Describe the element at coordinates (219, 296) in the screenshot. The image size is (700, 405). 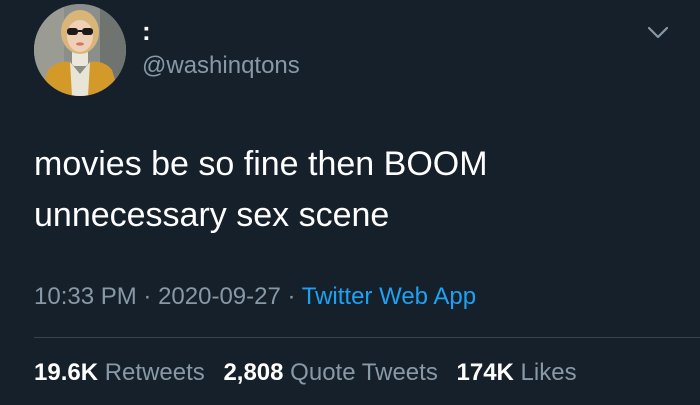
I see `tweet-date: 2020-09-27` at that location.